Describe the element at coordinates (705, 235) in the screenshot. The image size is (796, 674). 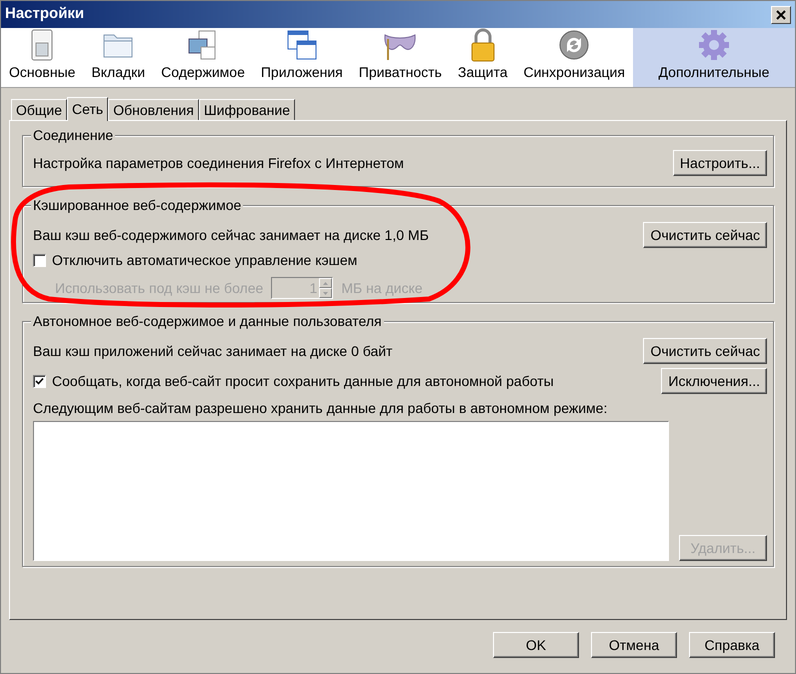
I see `clear-cache-button: Очистить сейчас` at that location.